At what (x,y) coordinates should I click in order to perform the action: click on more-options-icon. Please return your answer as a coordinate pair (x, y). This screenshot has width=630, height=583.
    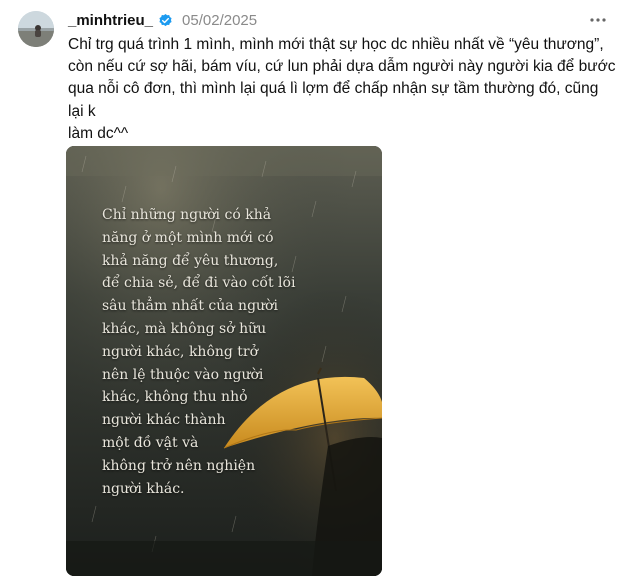
    Looking at the image, I should click on (598, 20).